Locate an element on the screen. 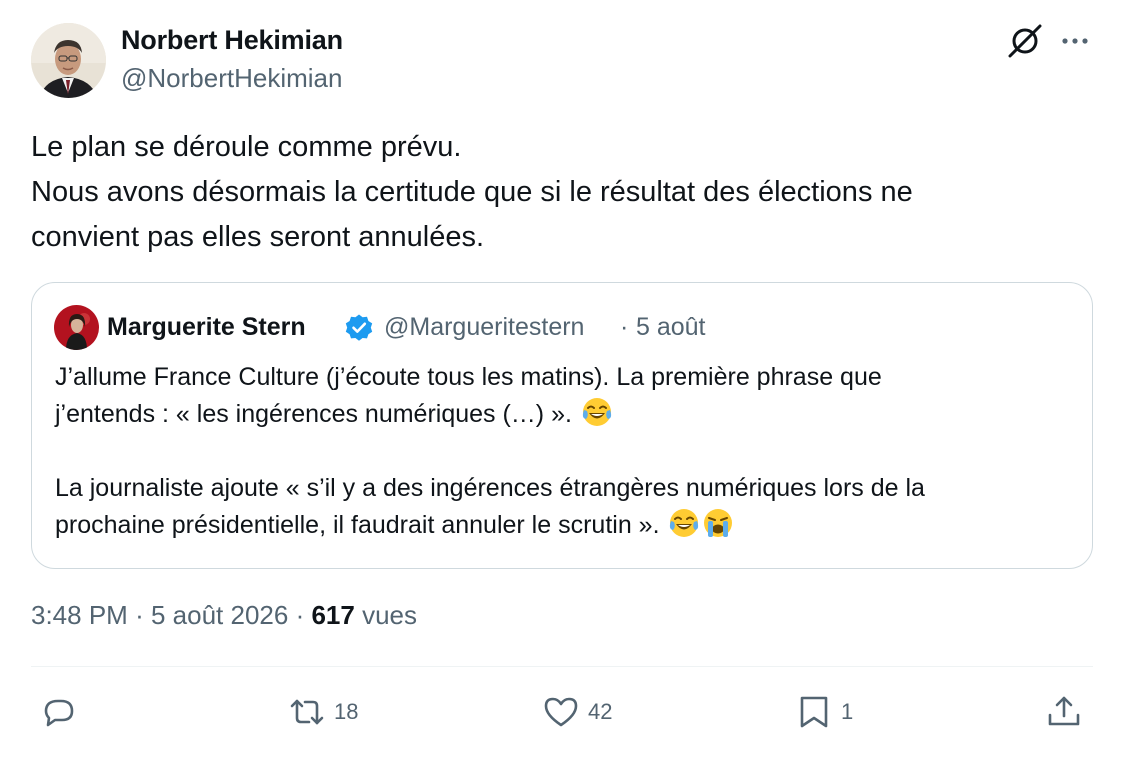 The width and height of the screenshot is (1123, 757). quoted-author-avatar is located at coordinates (76, 327).